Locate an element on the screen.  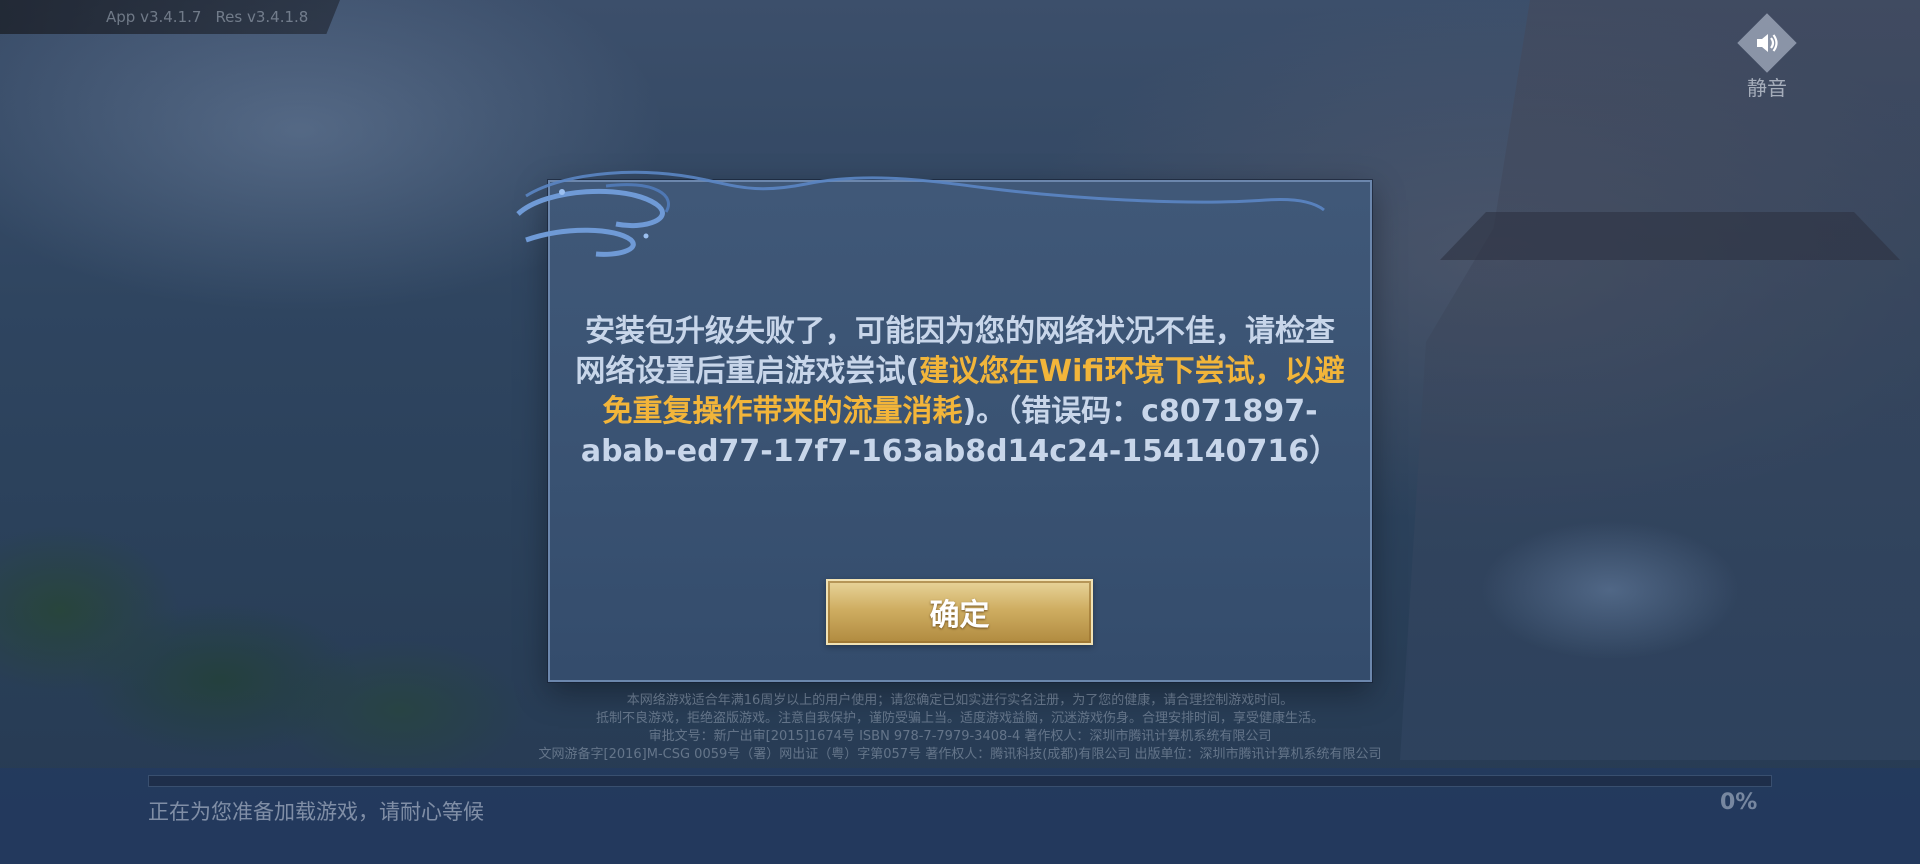
version-tag: App v3.4.1.7 Res v3.4.1.8 is located at coordinates (170, 17).